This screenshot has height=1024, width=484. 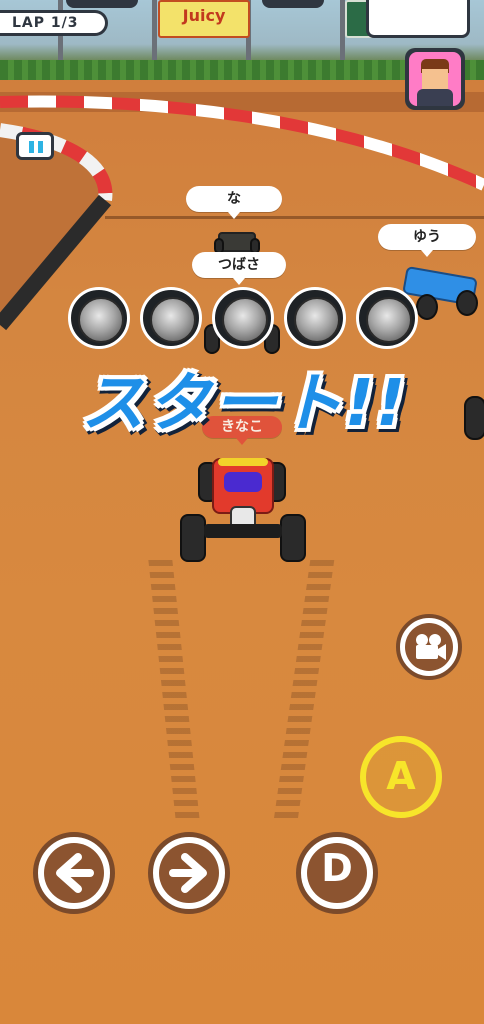 I want to click on juicy-banner: Juicy, so click(x=204, y=19).